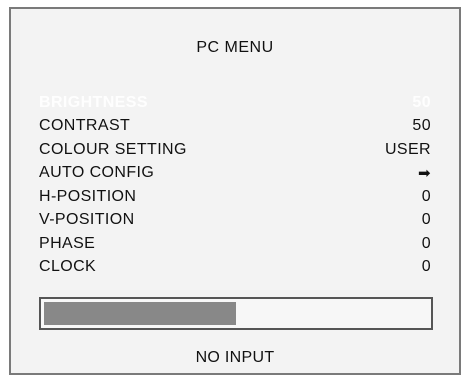 The height and width of the screenshot is (385, 474). What do you see at coordinates (235, 174) in the screenshot?
I see `menu-item-auto-config: AUTO CONFIG ➡` at bounding box center [235, 174].